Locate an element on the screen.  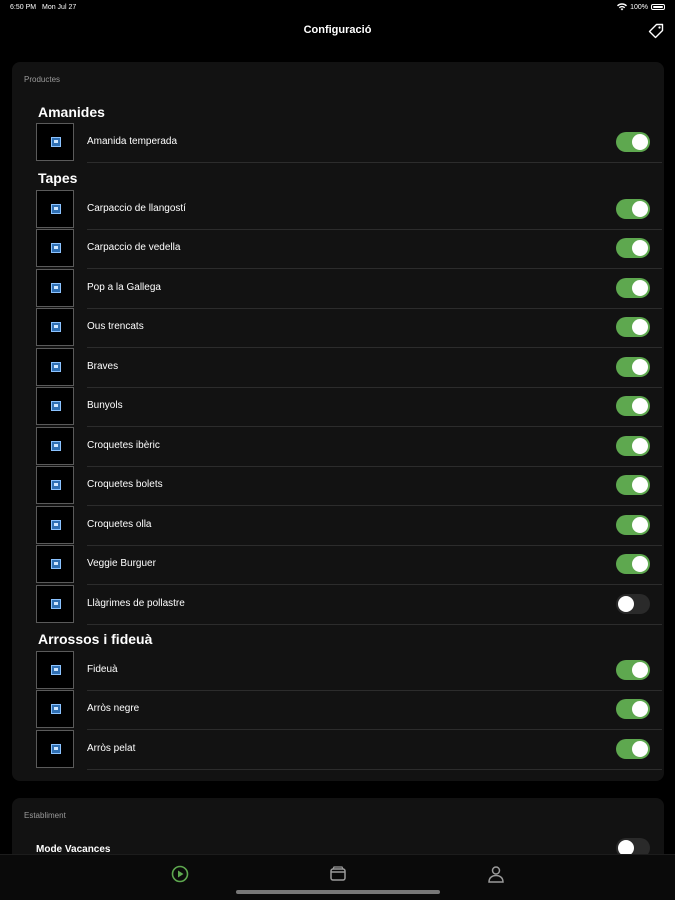
product-name: Croquetes bolets is located at coordinates (125, 484).